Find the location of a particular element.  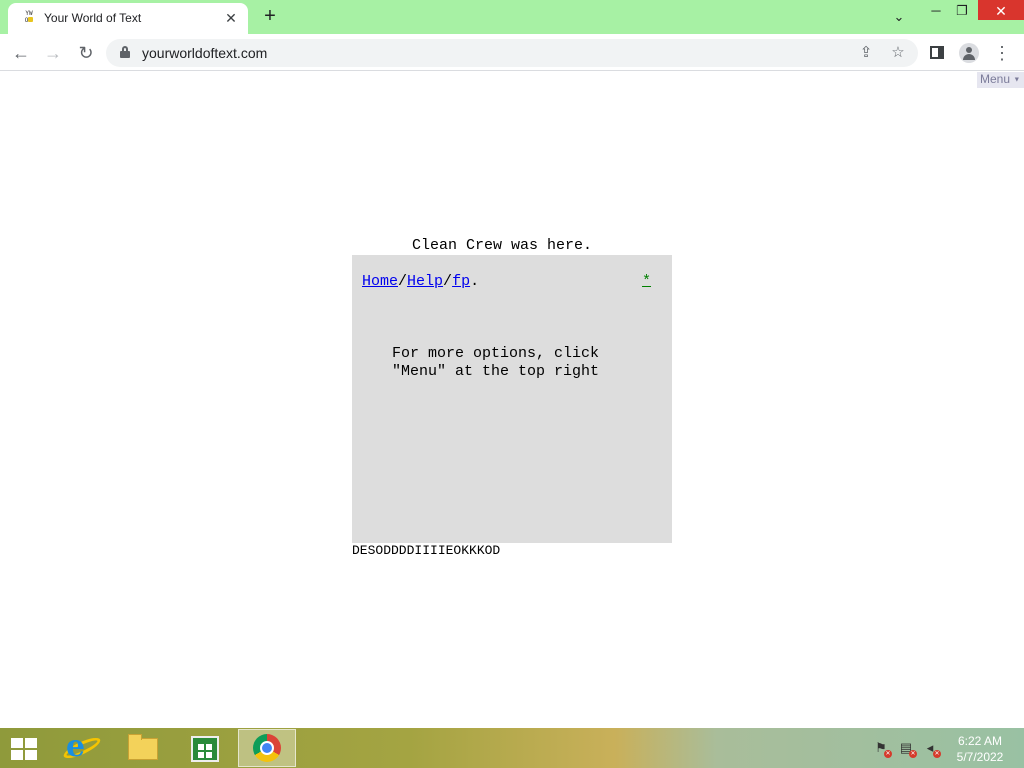

windows-taskbar: e ⚑ ✕ ▤ ✕ ◂ ✕ 6:22 AM 5/7/2022 is located at coordinates (512, 748).